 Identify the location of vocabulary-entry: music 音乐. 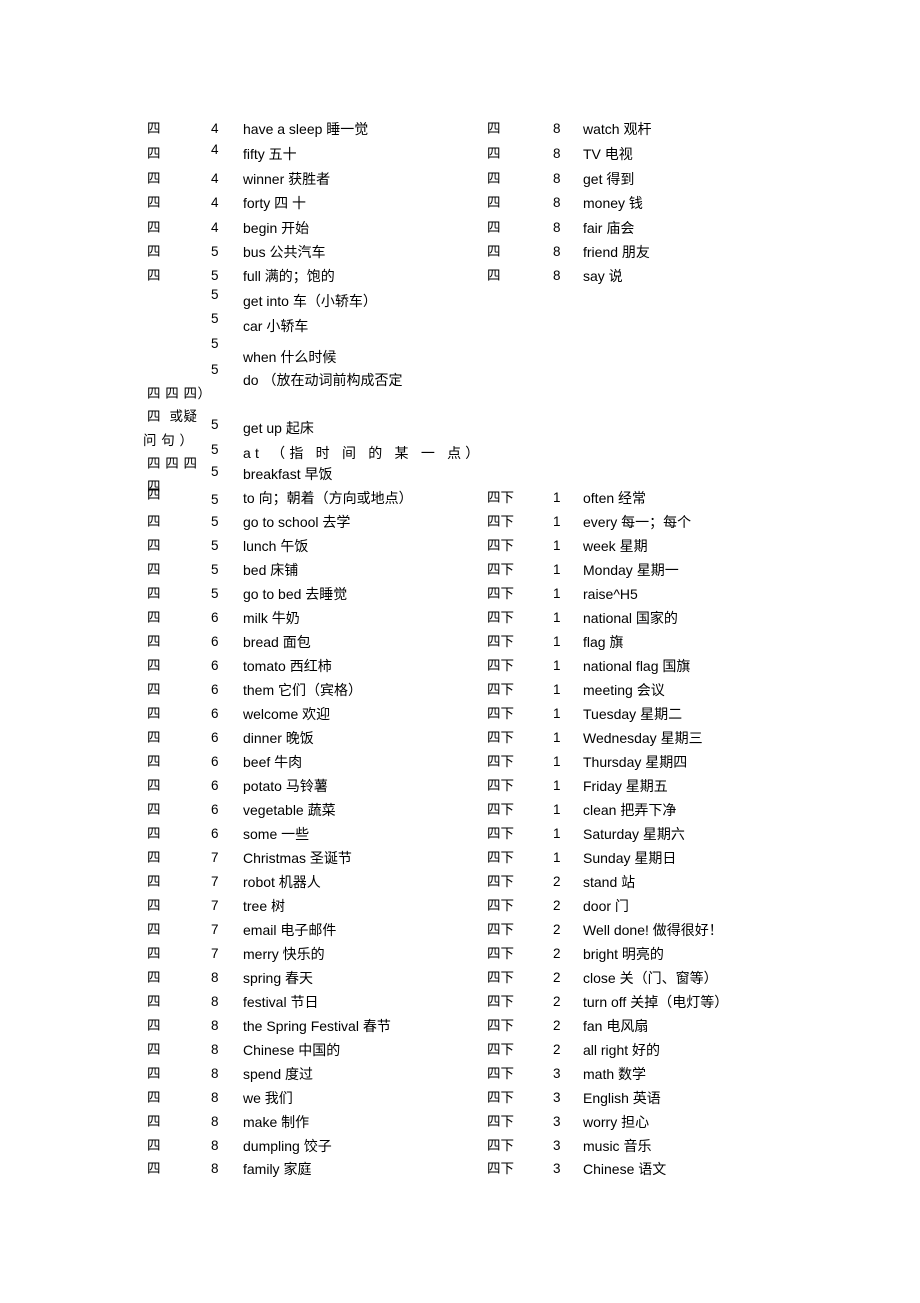
(617, 1146).